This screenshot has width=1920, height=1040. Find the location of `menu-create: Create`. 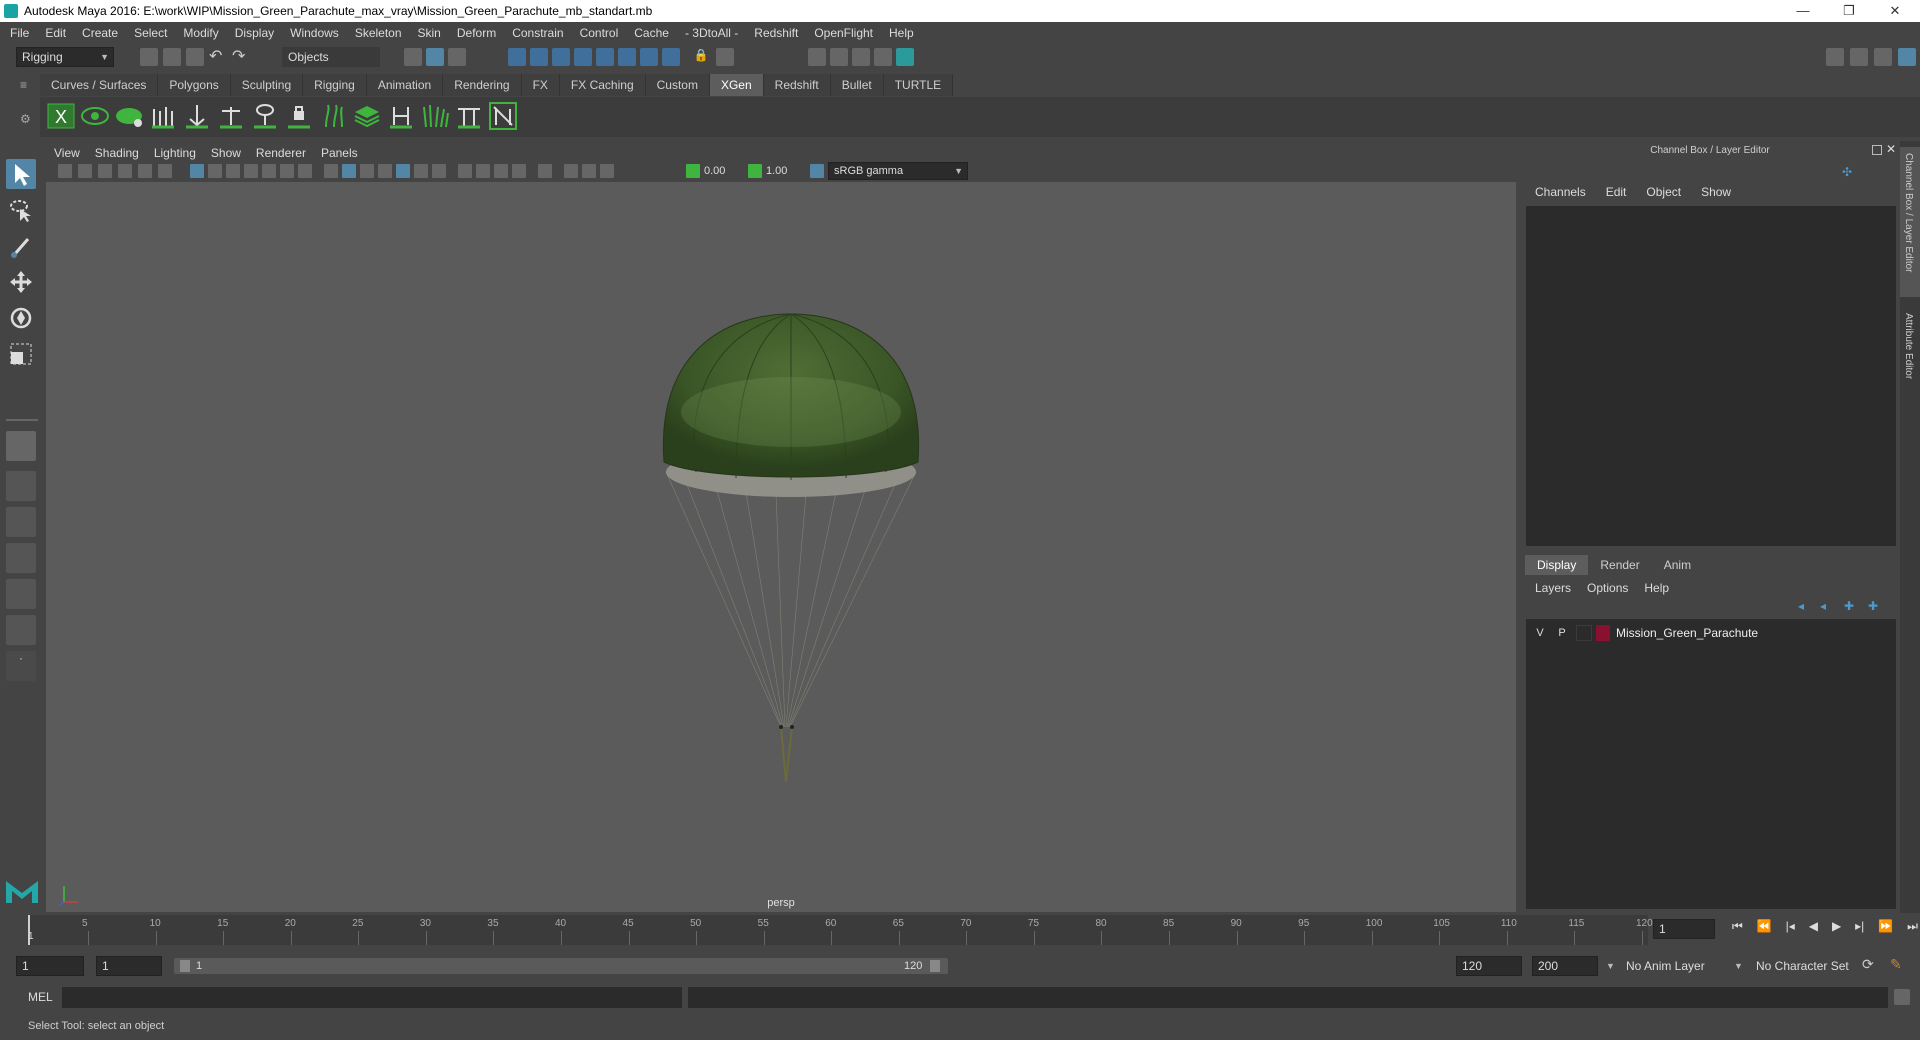

menu-create: Create is located at coordinates (100, 33).